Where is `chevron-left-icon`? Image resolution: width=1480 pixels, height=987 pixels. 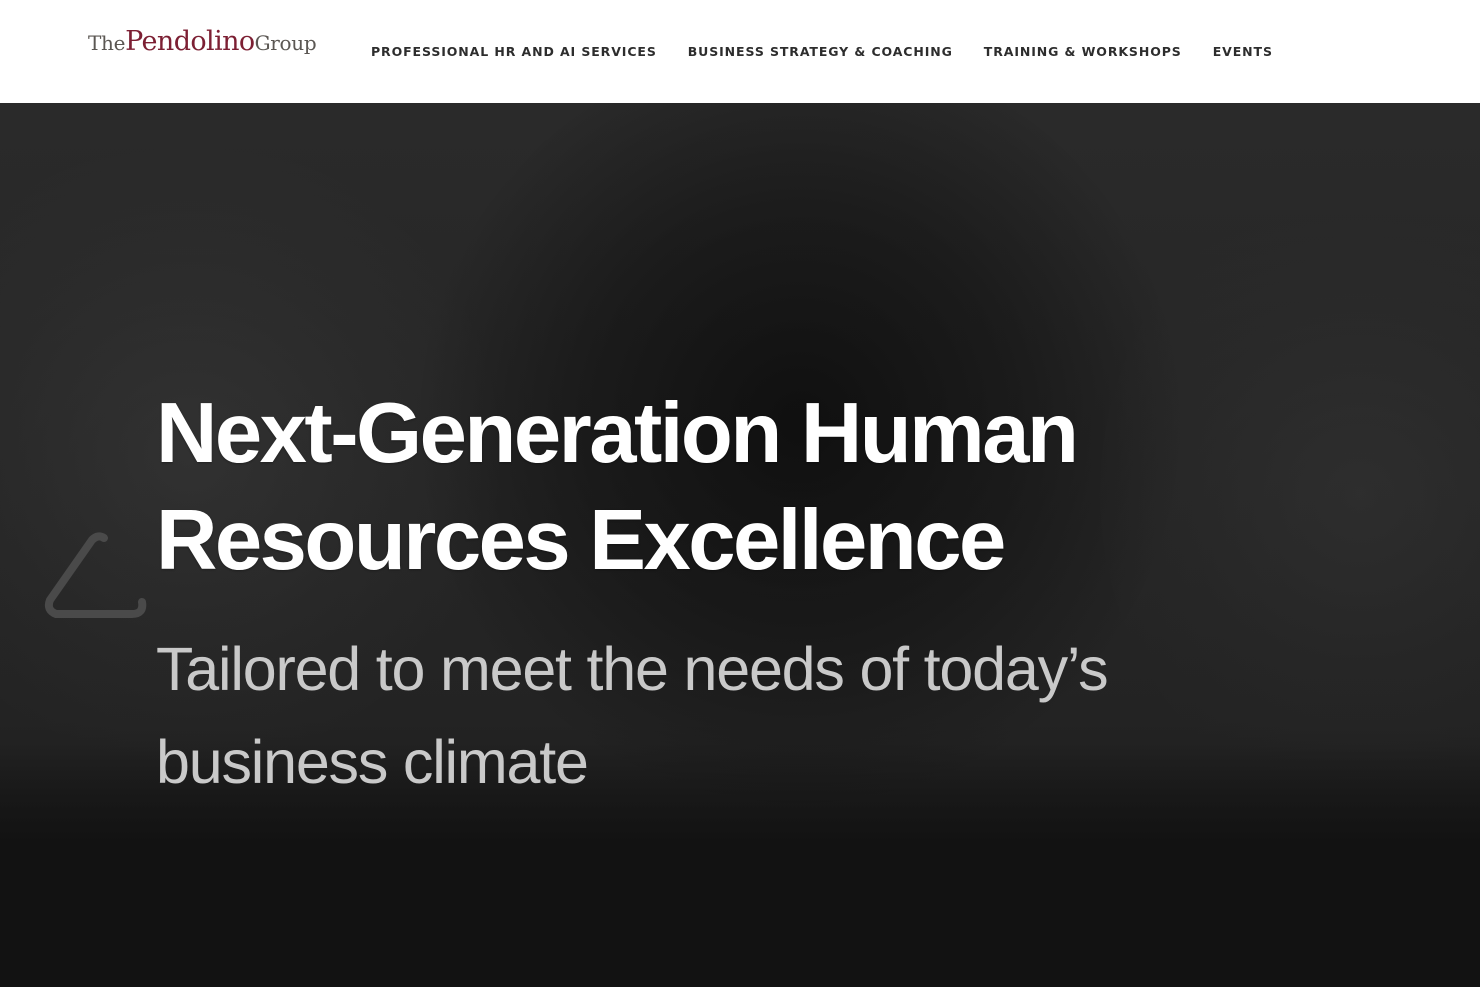 chevron-left-icon is located at coordinates (95, 575).